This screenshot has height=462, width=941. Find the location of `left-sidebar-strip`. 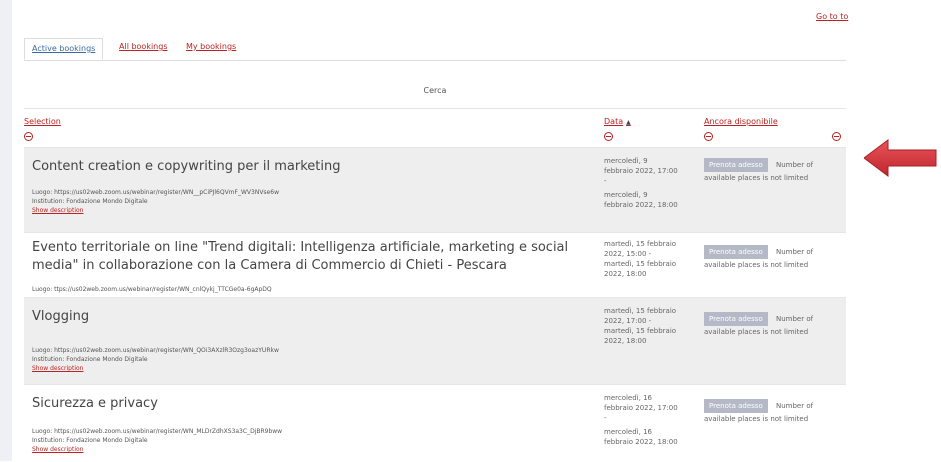

left-sidebar-strip is located at coordinates (6, 230).